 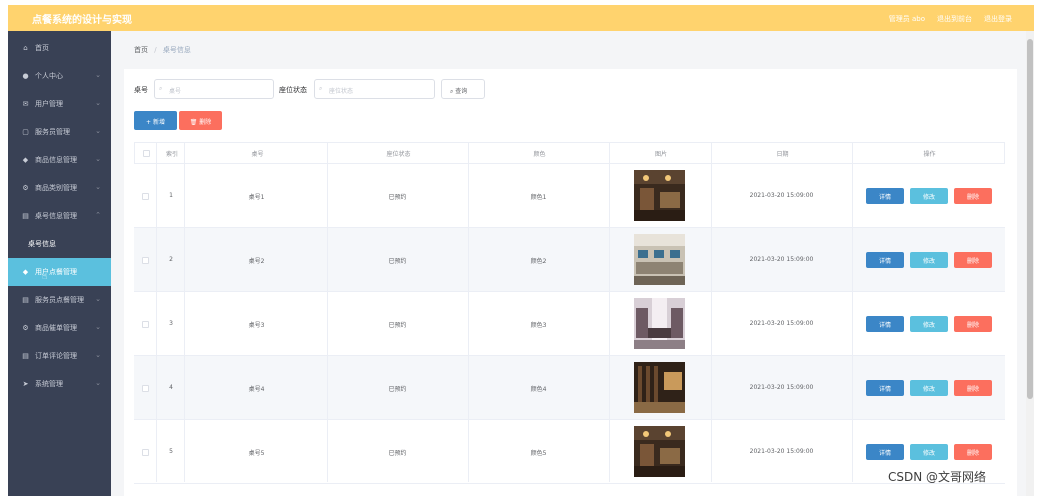 I want to click on sidebar-item-users: ✉ 用户管理 ⌄, so click(x=59, y=104).